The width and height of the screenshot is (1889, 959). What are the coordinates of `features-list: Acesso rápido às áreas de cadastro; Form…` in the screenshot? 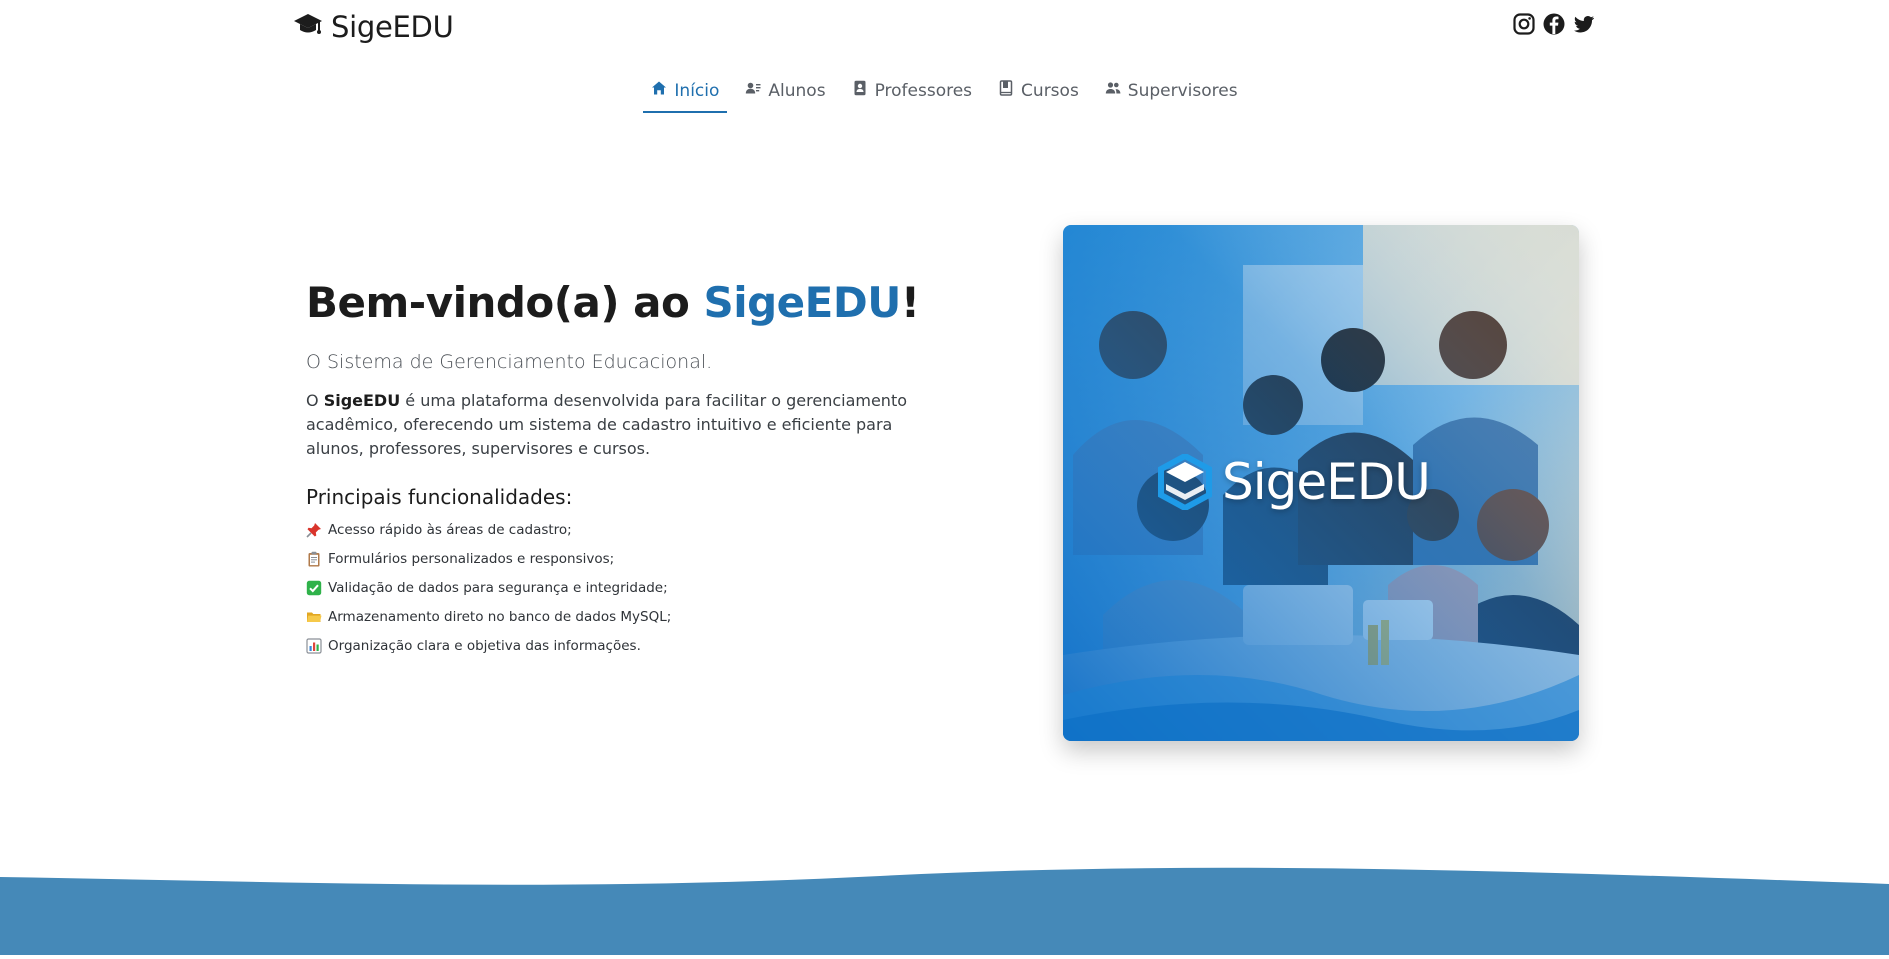 It's located at (631, 587).